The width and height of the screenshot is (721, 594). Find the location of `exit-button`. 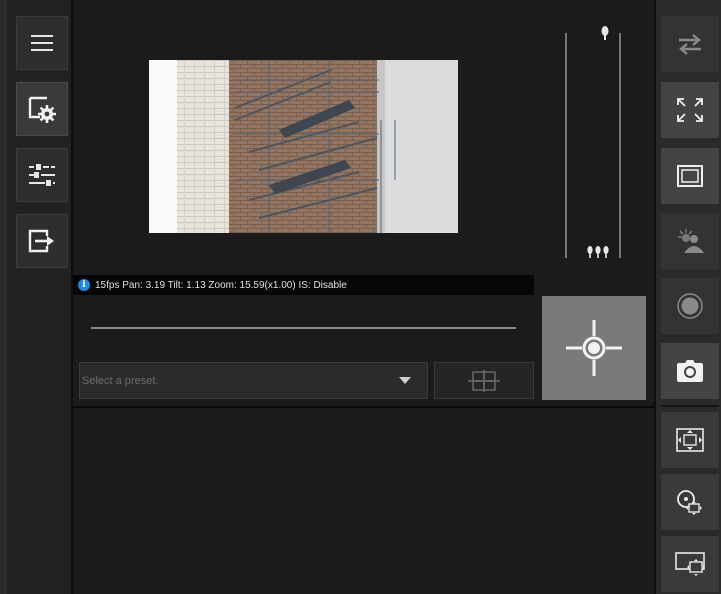

exit-button is located at coordinates (42, 241).